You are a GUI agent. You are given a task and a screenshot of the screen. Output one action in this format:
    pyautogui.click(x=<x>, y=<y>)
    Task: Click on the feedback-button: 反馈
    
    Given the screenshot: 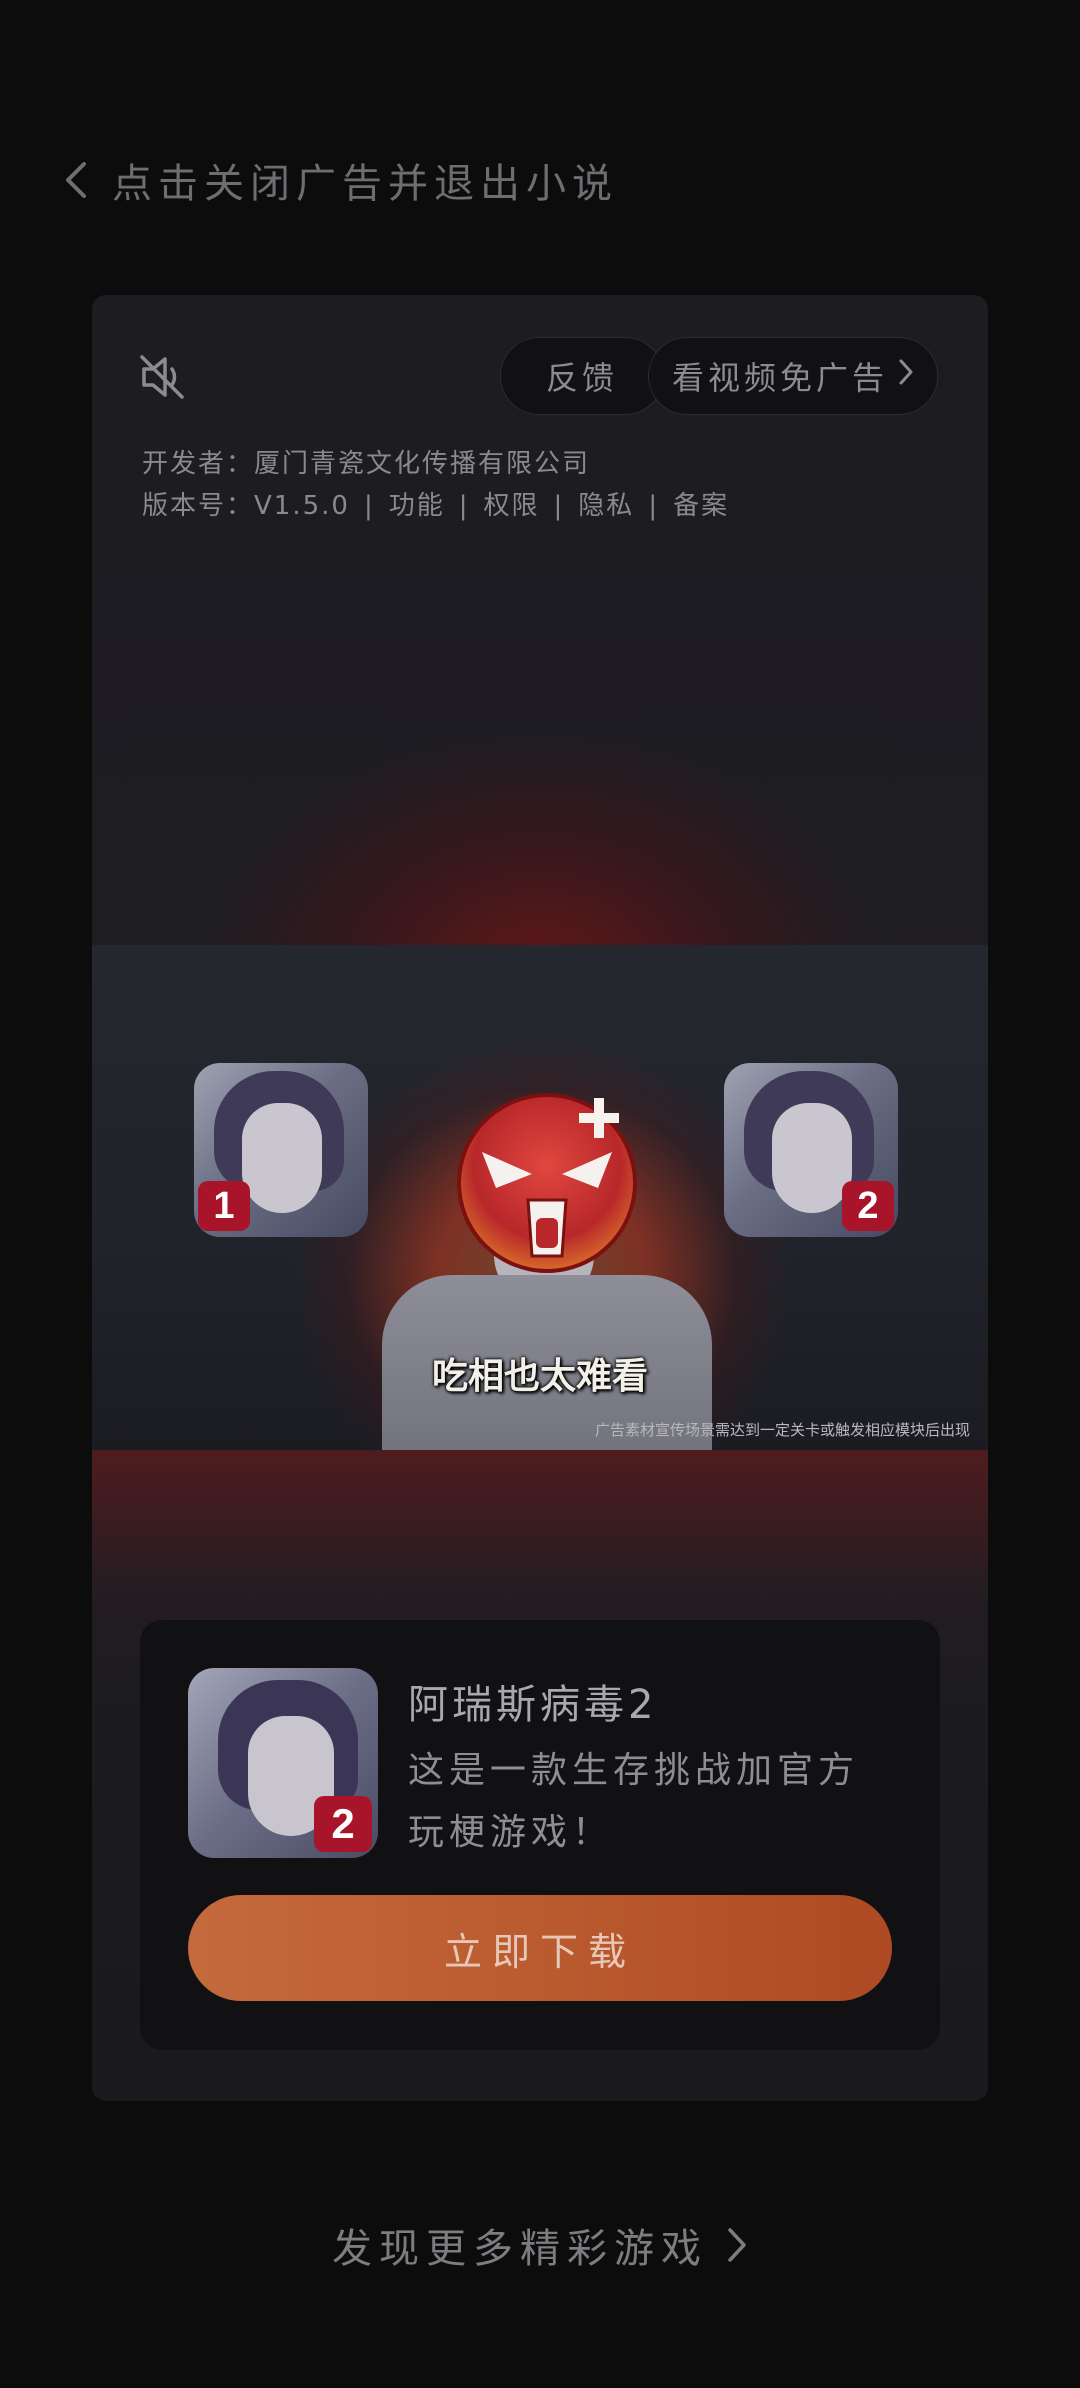 What is the action you would take?
    pyautogui.click(x=582, y=376)
    